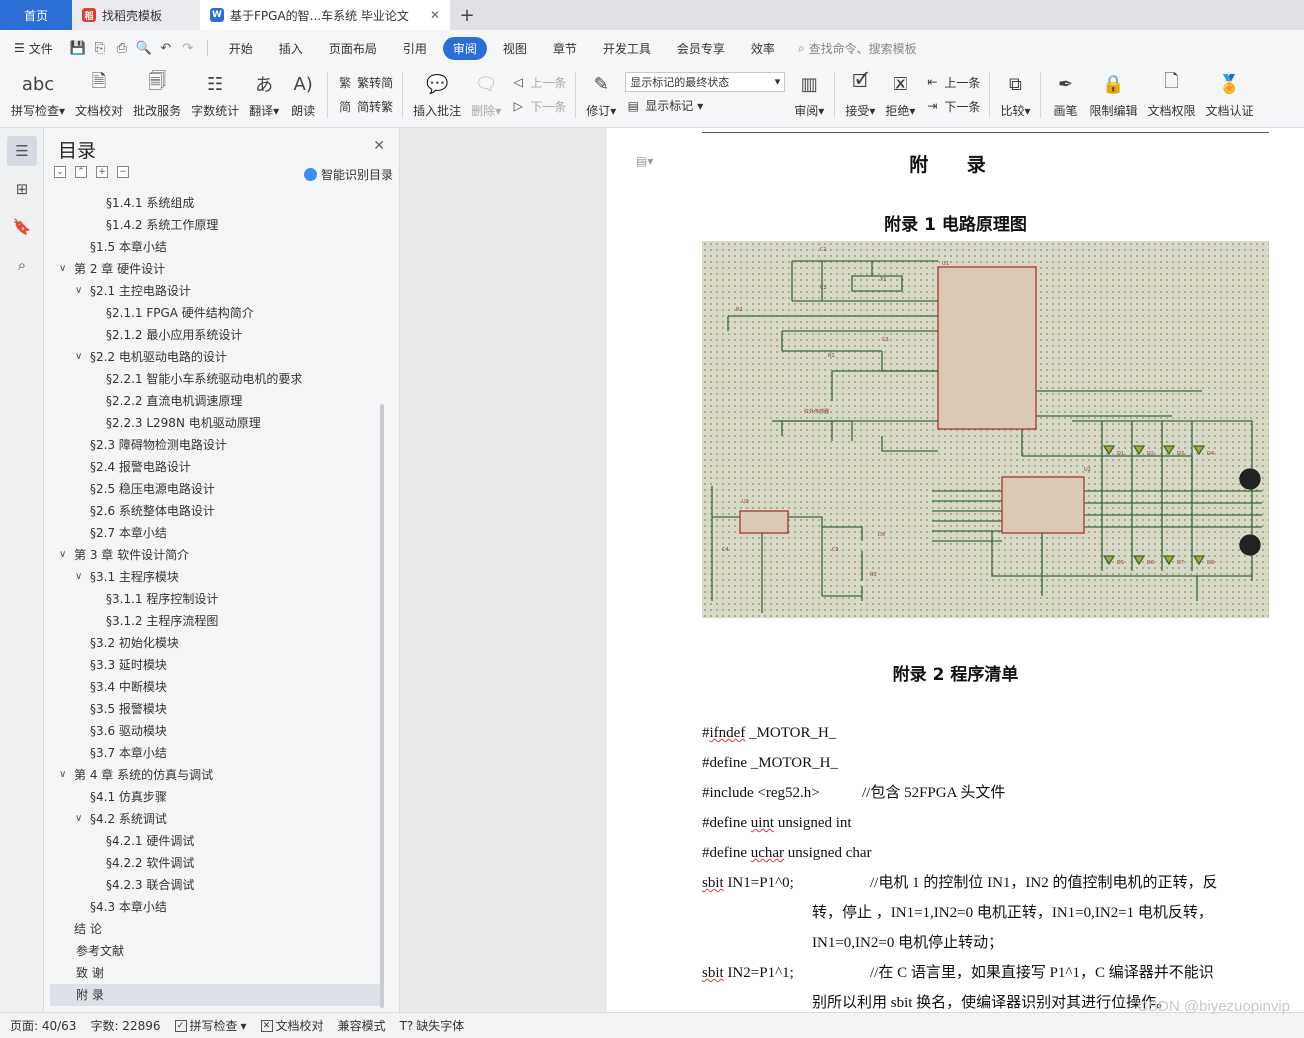  What do you see at coordinates (125, 1025) in the screenshot?
I see `word-count-indicator: 字数: 22896` at bounding box center [125, 1025].